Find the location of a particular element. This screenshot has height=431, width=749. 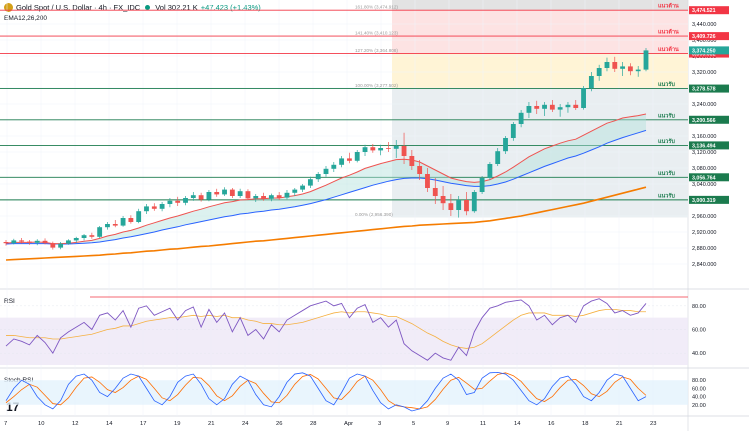

y-tick-label: 3,440.000 is located at coordinates (704, 25).